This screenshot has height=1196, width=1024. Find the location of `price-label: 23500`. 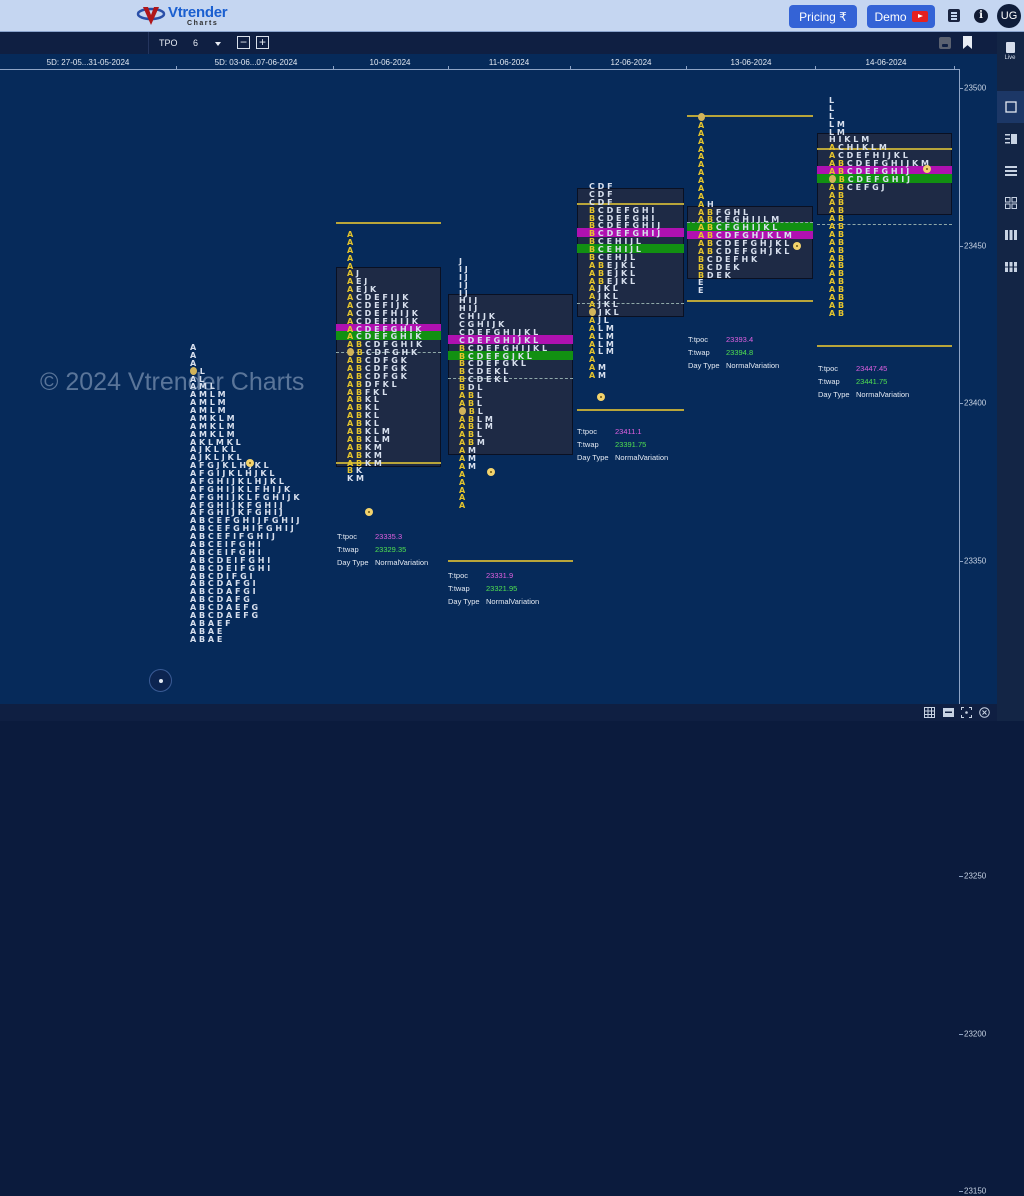

price-label: 23500 is located at coordinates (975, 88).